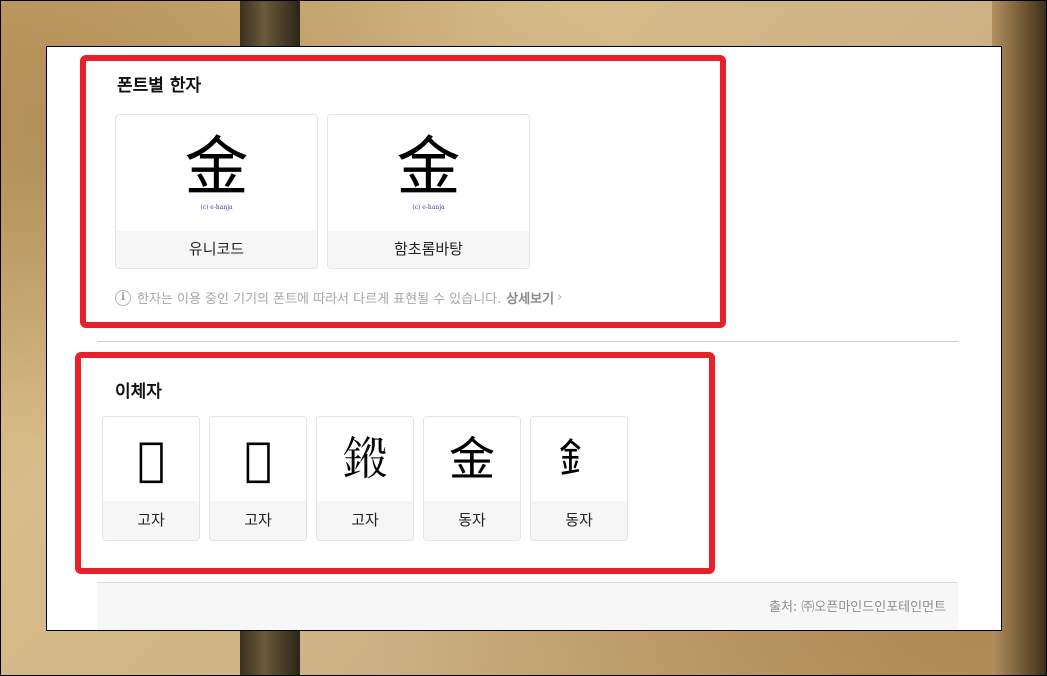  What do you see at coordinates (857, 607) in the screenshot?
I see `source-text: 출처: ㈜오픈마인드인포테인먼트` at bounding box center [857, 607].